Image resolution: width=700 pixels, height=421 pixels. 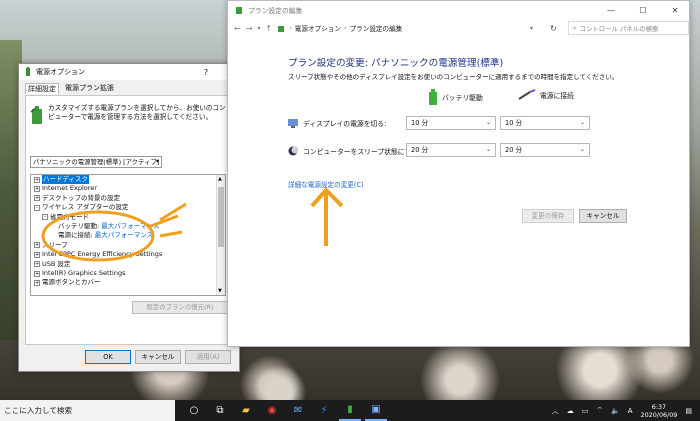 I want to click on power-plan-select: パナソニックの電源管理(標準) [アクティブ] ▾, so click(x=96, y=162).